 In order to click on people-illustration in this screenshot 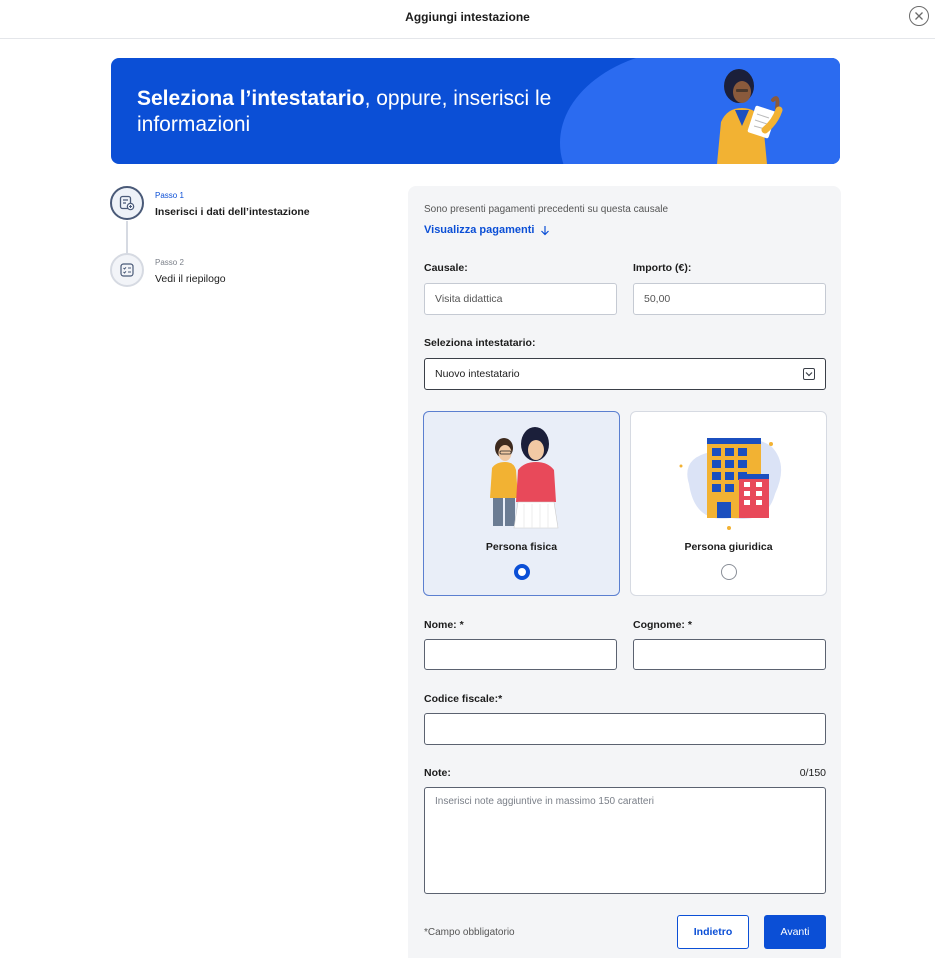, I will do `click(524, 478)`.